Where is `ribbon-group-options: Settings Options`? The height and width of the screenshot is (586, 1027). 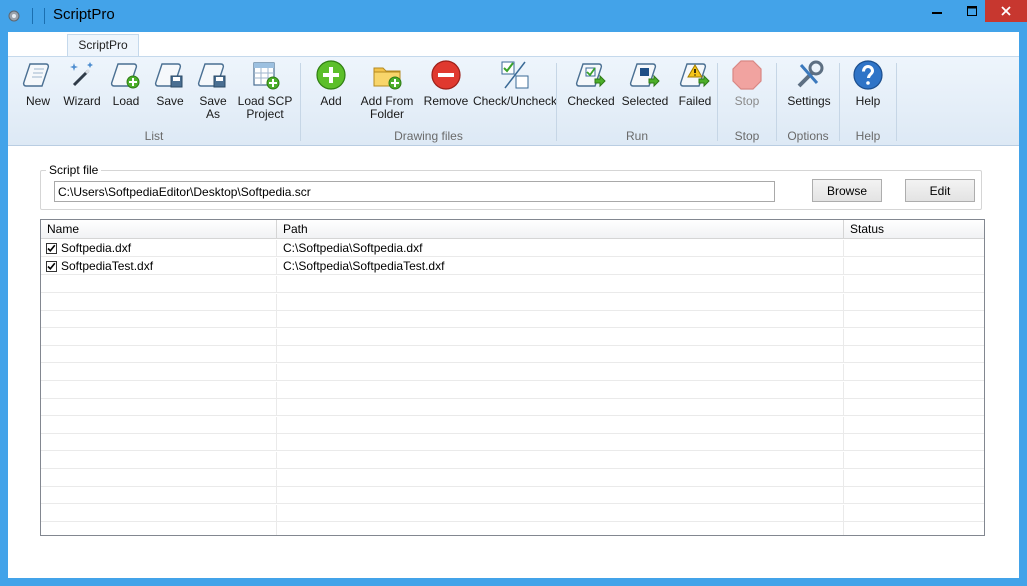 ribbon-group-options: Settings Options is located at coordinates (808, 101).